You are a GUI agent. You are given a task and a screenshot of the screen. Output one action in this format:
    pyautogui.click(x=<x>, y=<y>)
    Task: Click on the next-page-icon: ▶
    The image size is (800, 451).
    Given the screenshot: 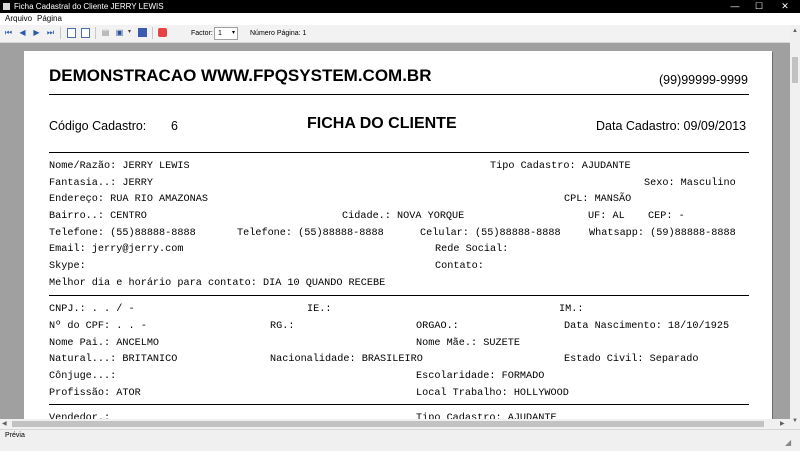 What is the action you would take?
    pyautogui.click(x=36, y=32)
    